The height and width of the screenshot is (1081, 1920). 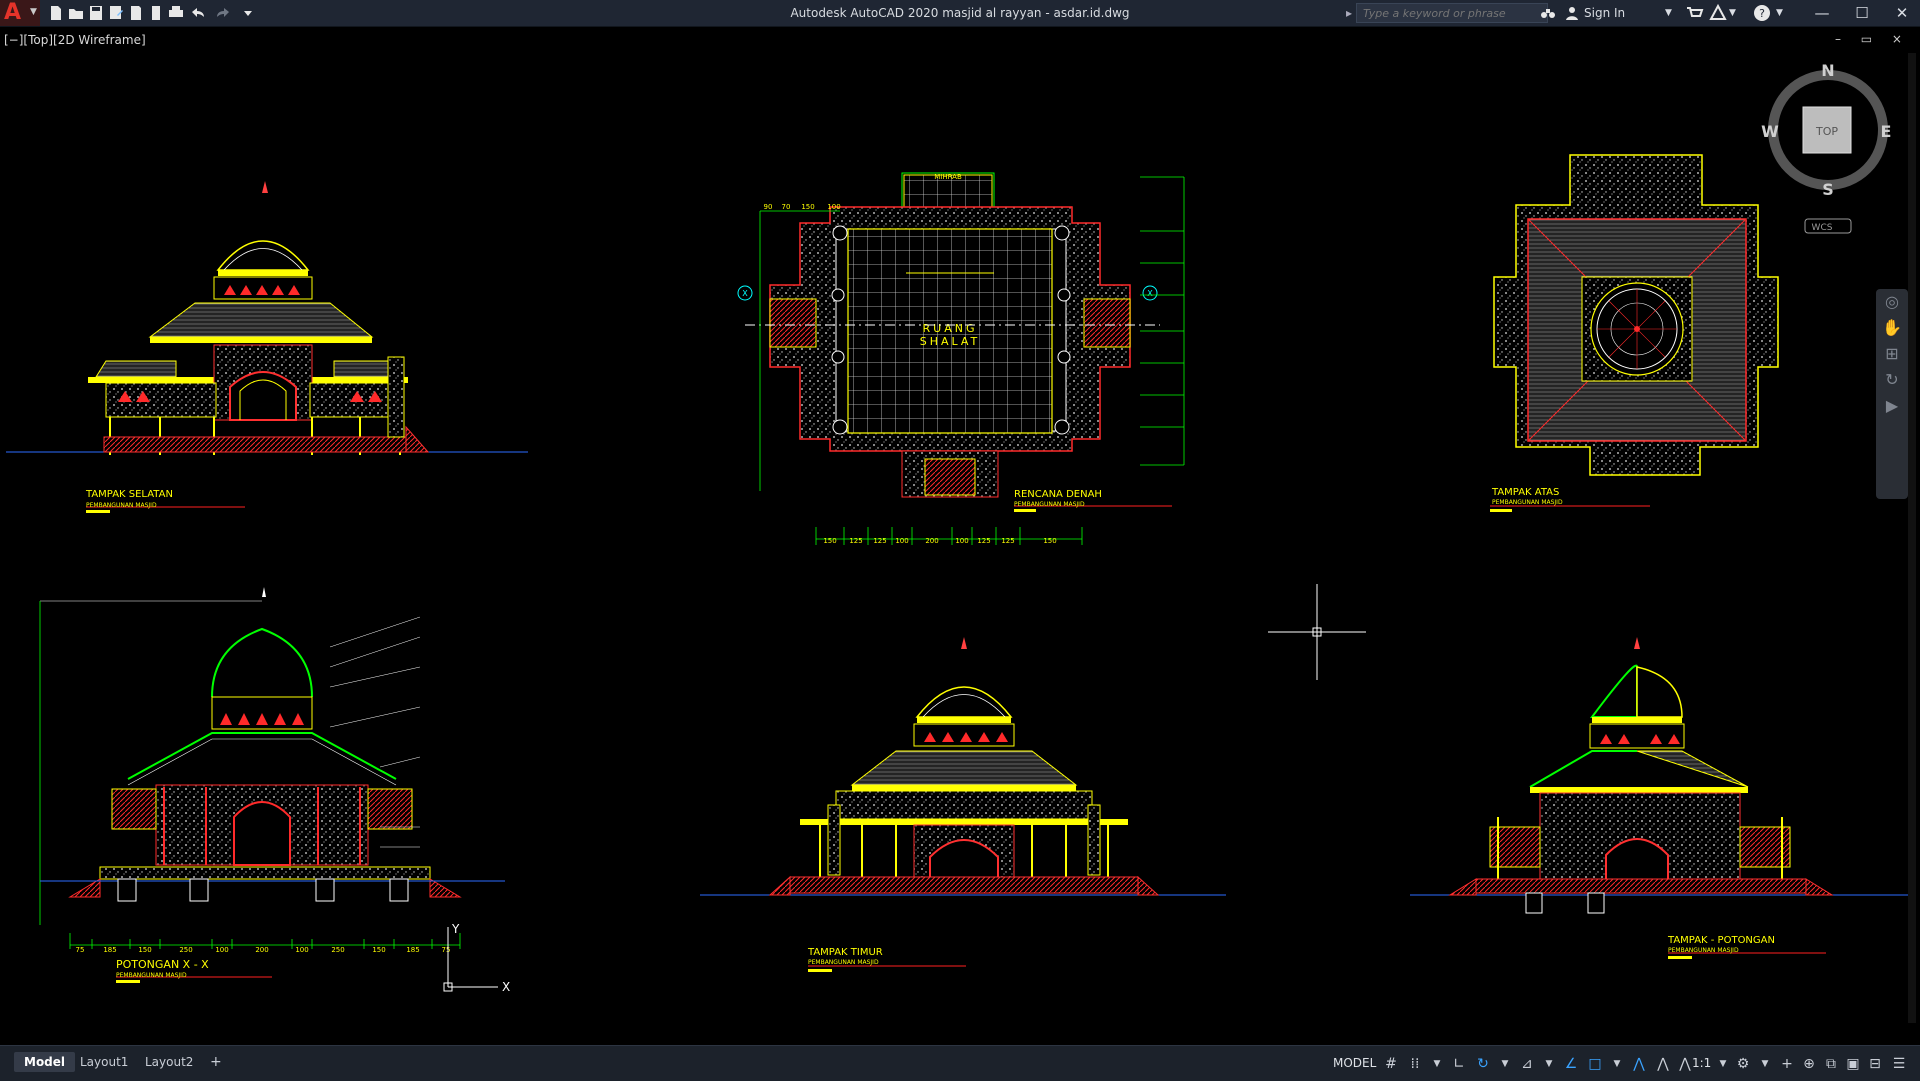 I want to click on tab-model: Model, so click(x=45, y=1062).